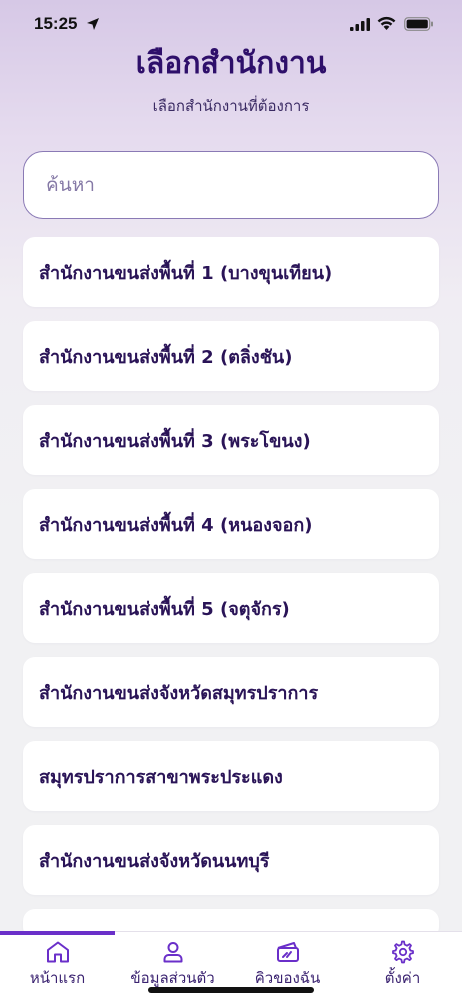  Describe the element at coordinates (57, 952) in the screenshot. I see `home-icon` at that location.